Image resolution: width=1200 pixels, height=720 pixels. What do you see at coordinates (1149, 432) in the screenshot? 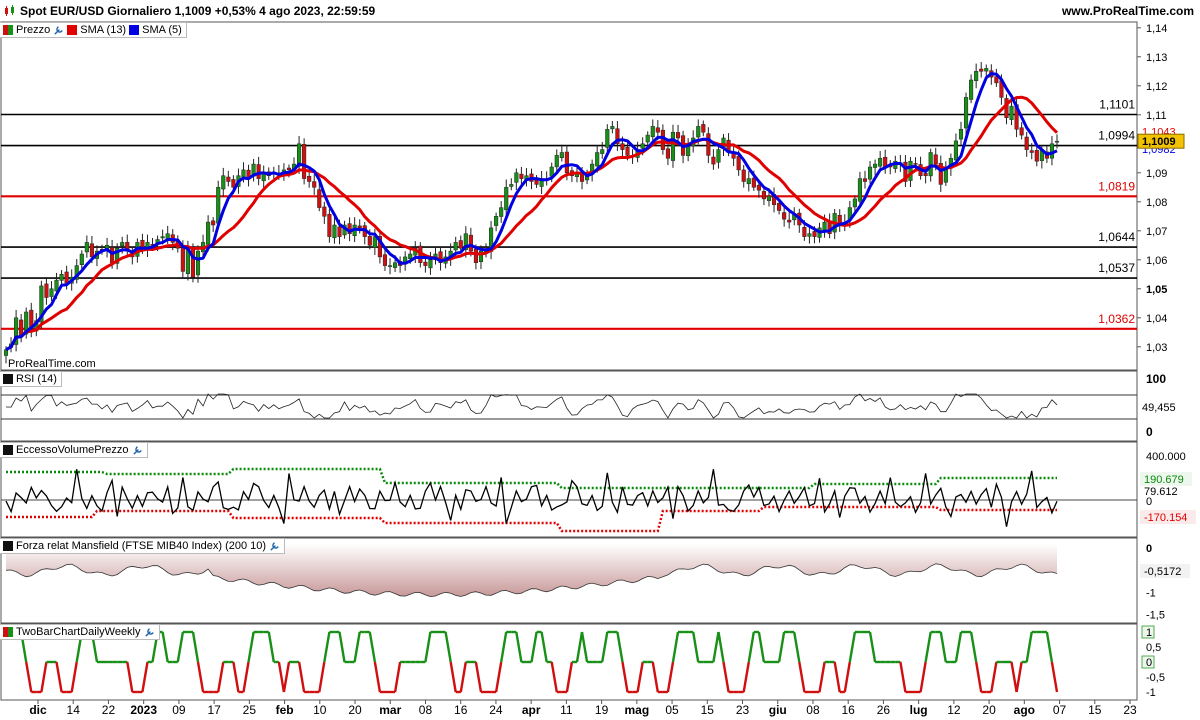
I see `rsi-y-tick-label: 0` at bounding box center [1149, 432].